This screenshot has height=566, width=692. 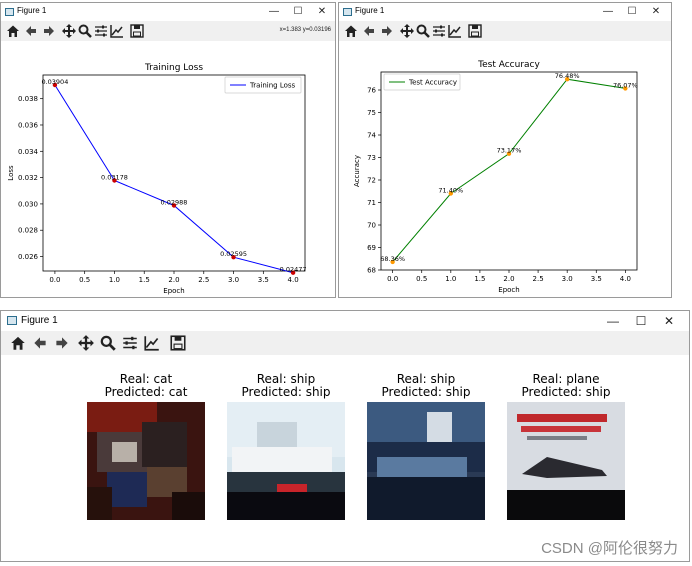 What do you see at coordinates (28, 257) in the screenshot?
I see `y-tick-label: 0.026` at bounding box center [28, 257].